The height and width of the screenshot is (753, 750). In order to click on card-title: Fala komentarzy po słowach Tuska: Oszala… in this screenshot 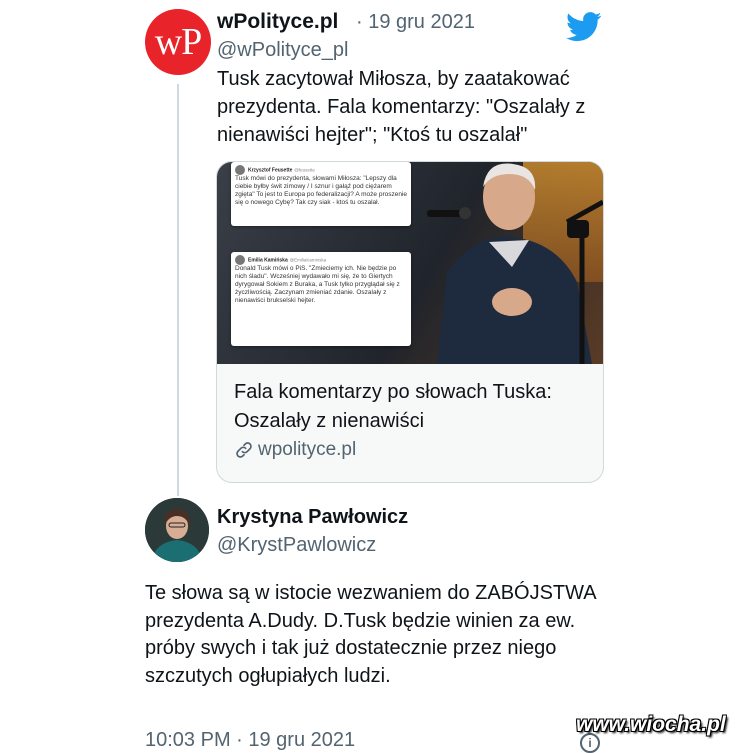, I will do `click(414, 407)`.